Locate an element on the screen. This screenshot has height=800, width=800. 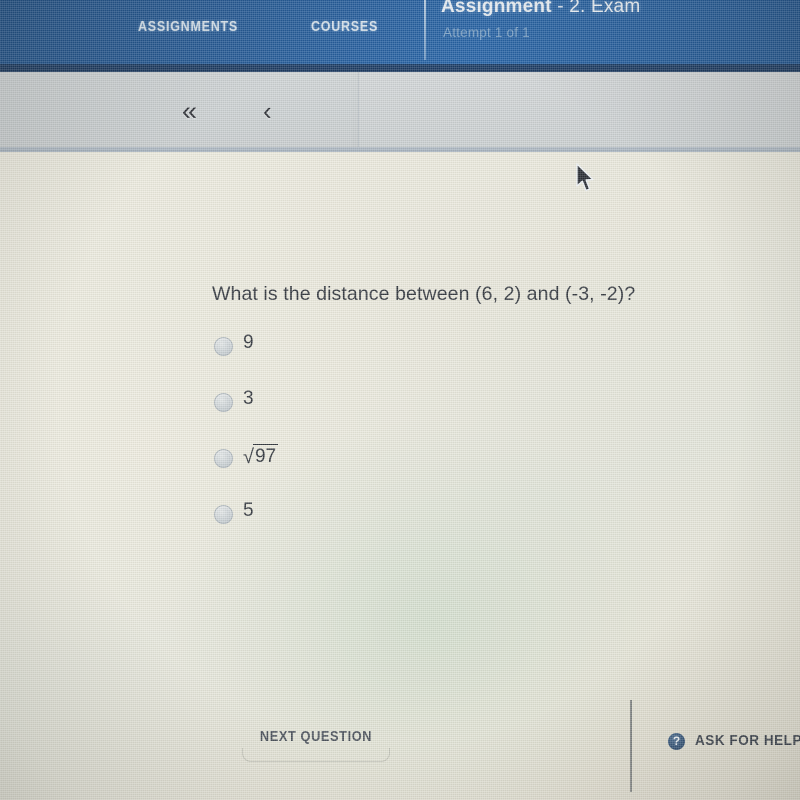
answer-option-label: 9 is located at coordinates (248, 342).